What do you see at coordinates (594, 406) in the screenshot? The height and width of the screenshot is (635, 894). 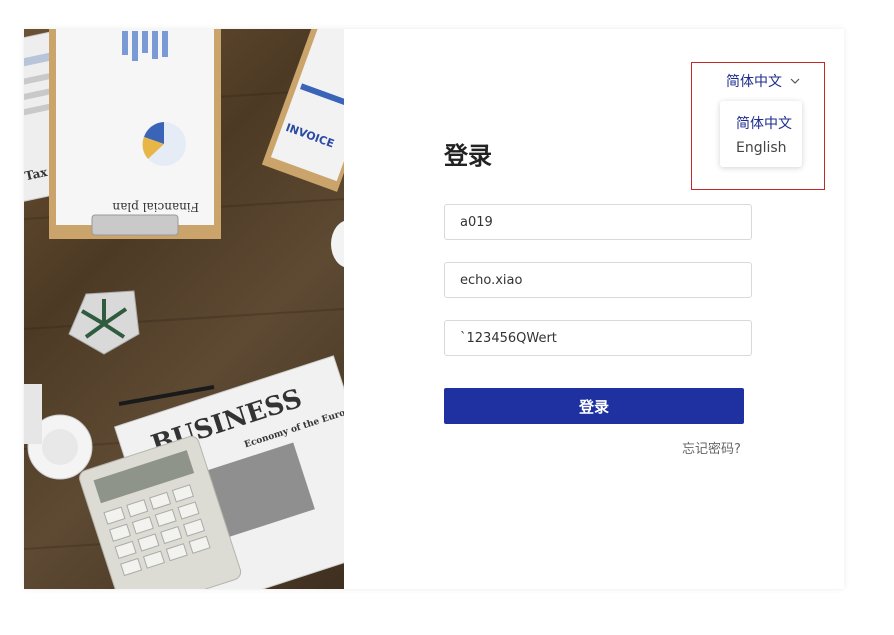 I see `login-button: 登录` at bounding box center [594, 406].